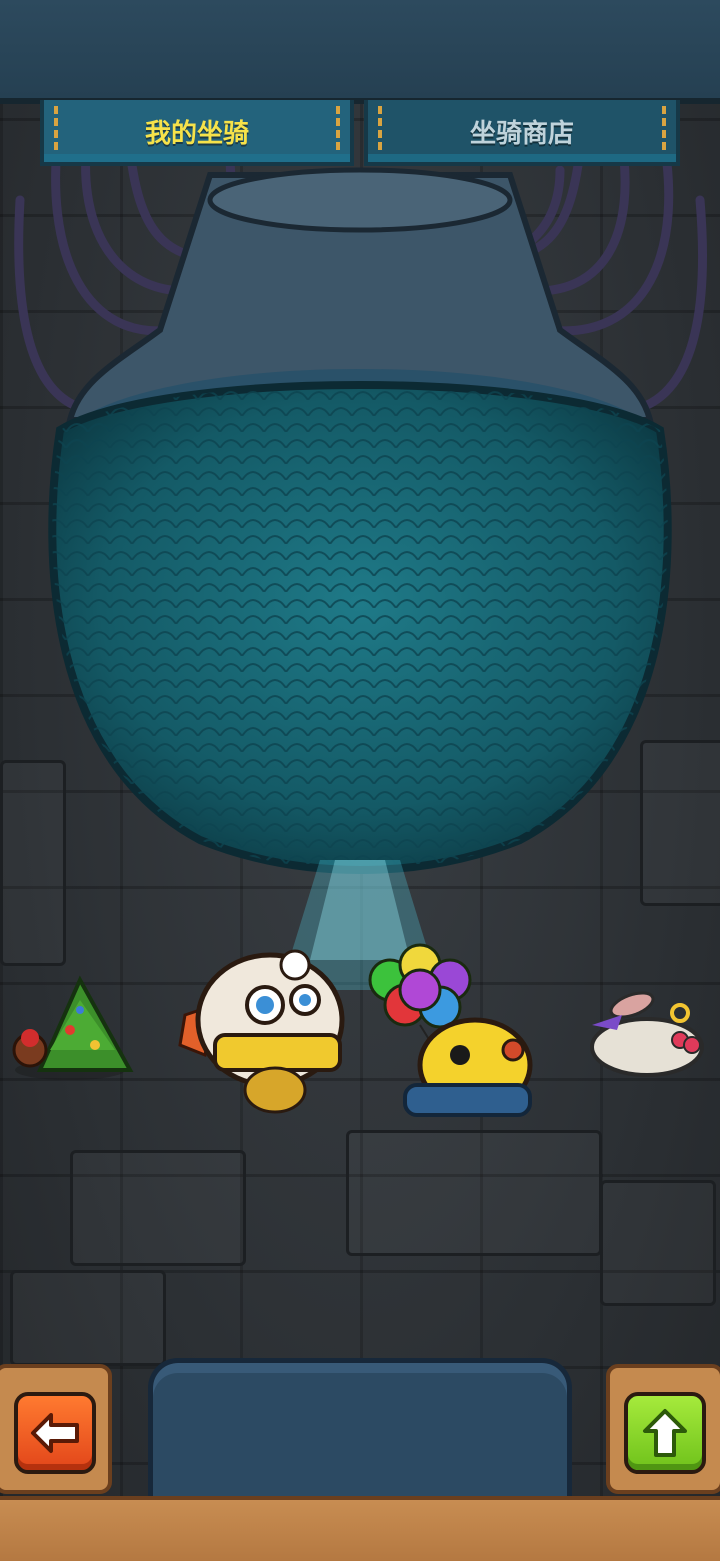 This screenshot has height=1561, width=720. What do you see at coordinates (360, 1428) in the screenshot?
I see `mount-pedestal` at bounding box center [360, 1428].